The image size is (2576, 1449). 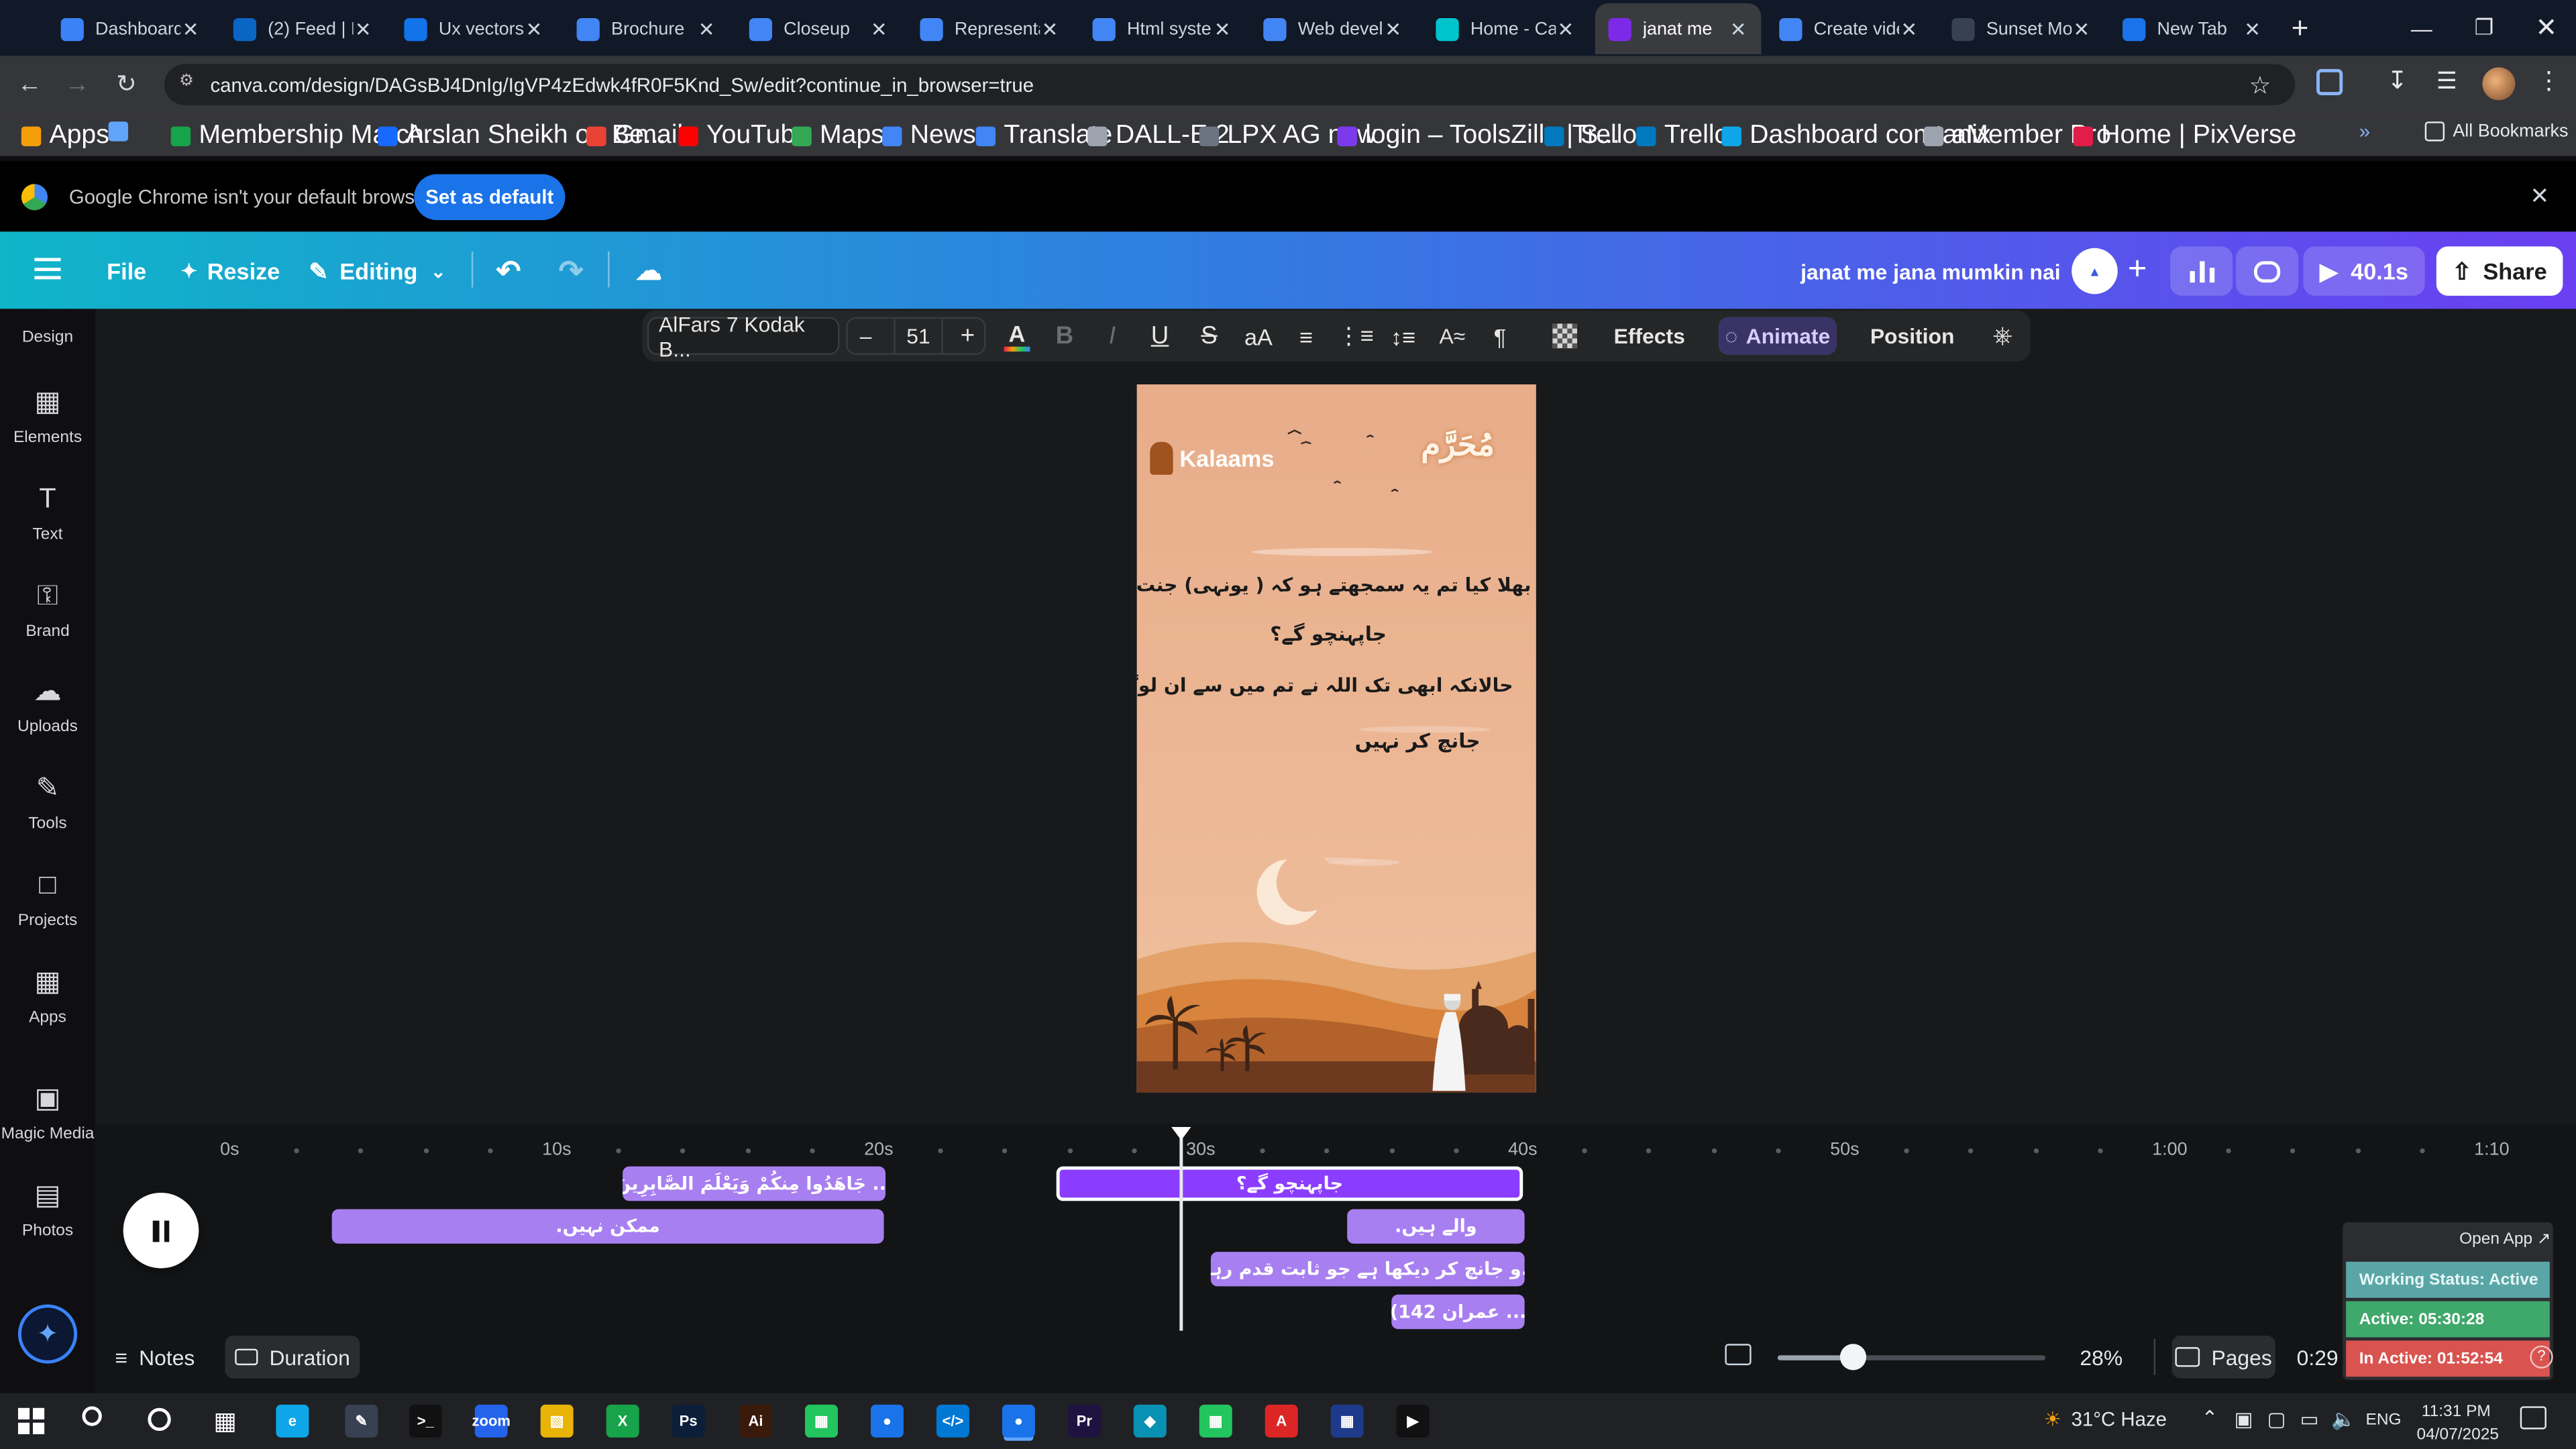 What do you see at coordinates (47, 338) in the screenshot?
I see `rail-item-design: Design` at bounding box center [47, 338].